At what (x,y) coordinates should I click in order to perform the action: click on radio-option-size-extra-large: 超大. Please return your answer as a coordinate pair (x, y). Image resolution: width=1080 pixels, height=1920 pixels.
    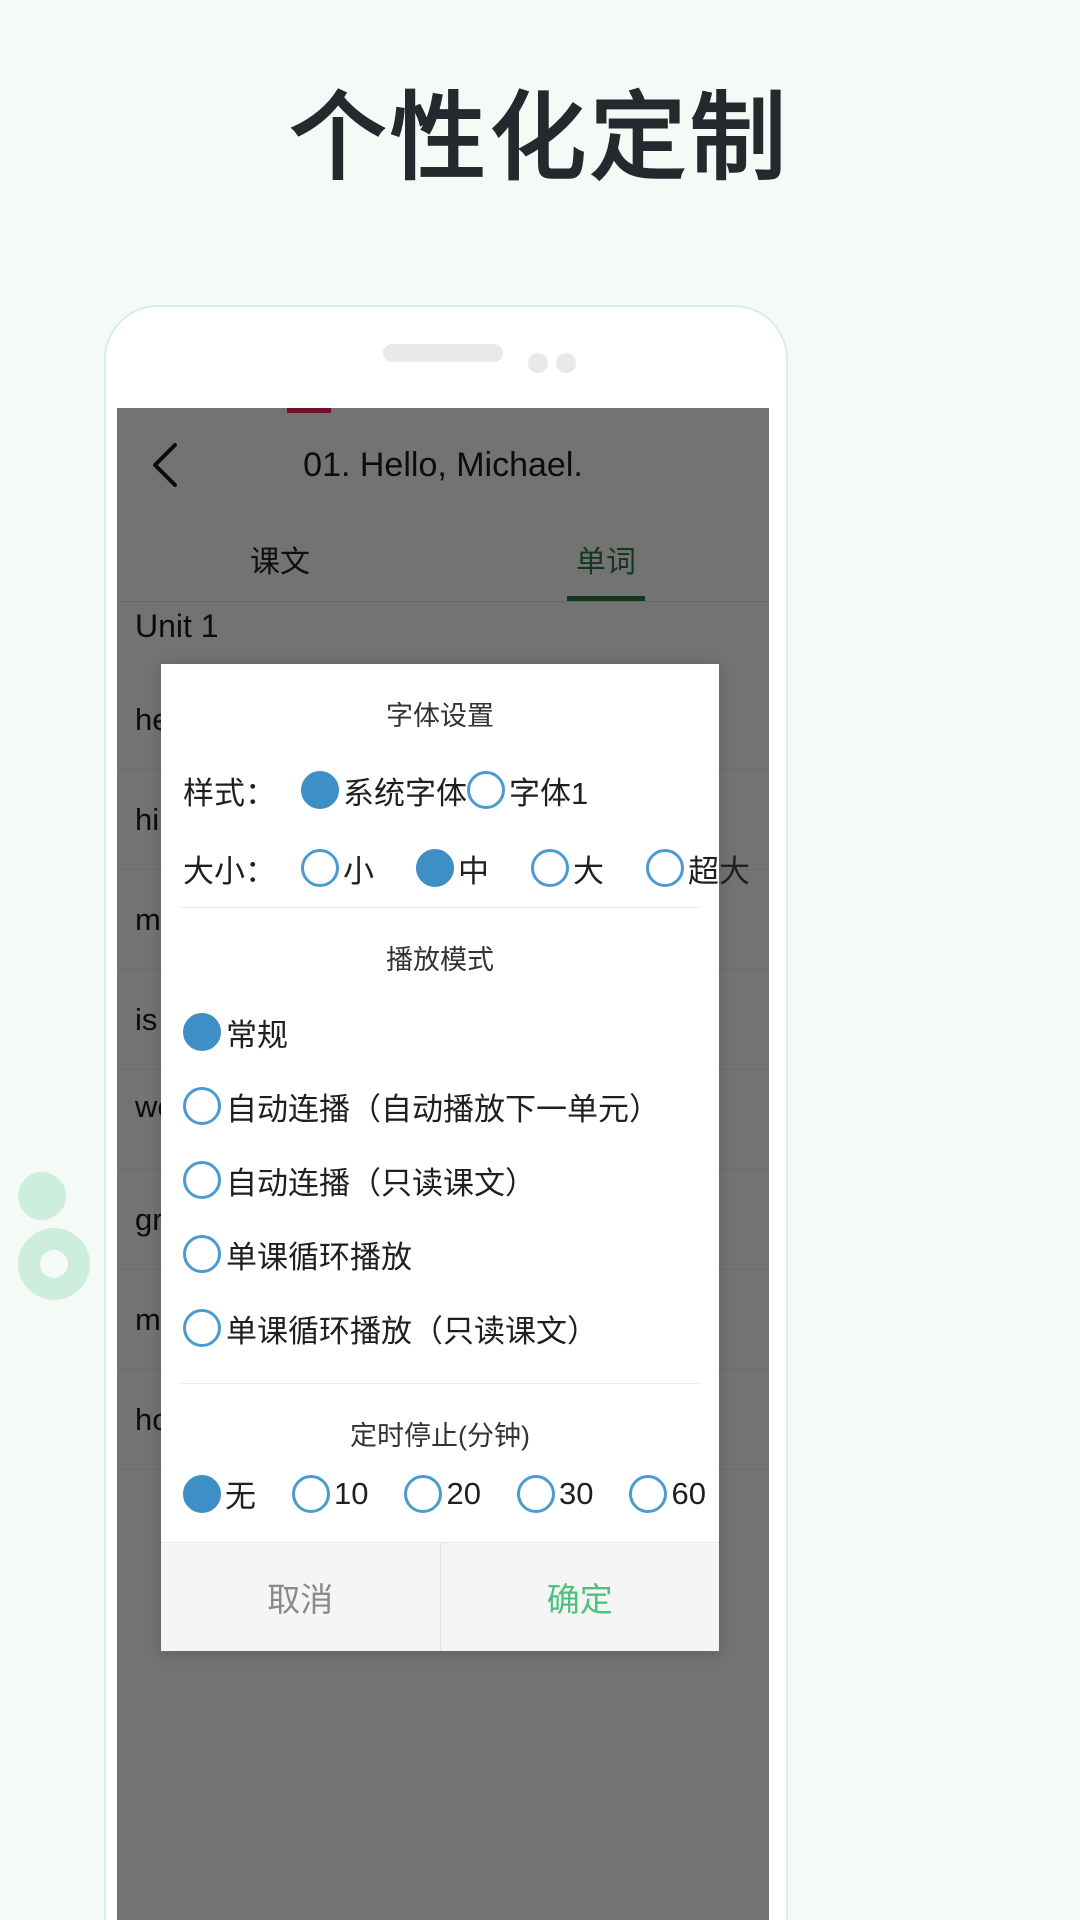
    Looking at the image, I should click on (698, 868).